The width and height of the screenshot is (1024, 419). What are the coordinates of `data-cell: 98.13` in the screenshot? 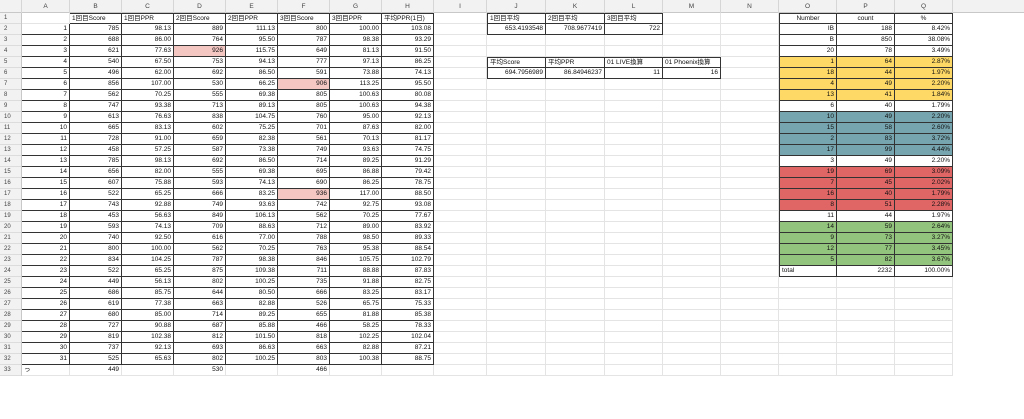 It's located at (148, 29).